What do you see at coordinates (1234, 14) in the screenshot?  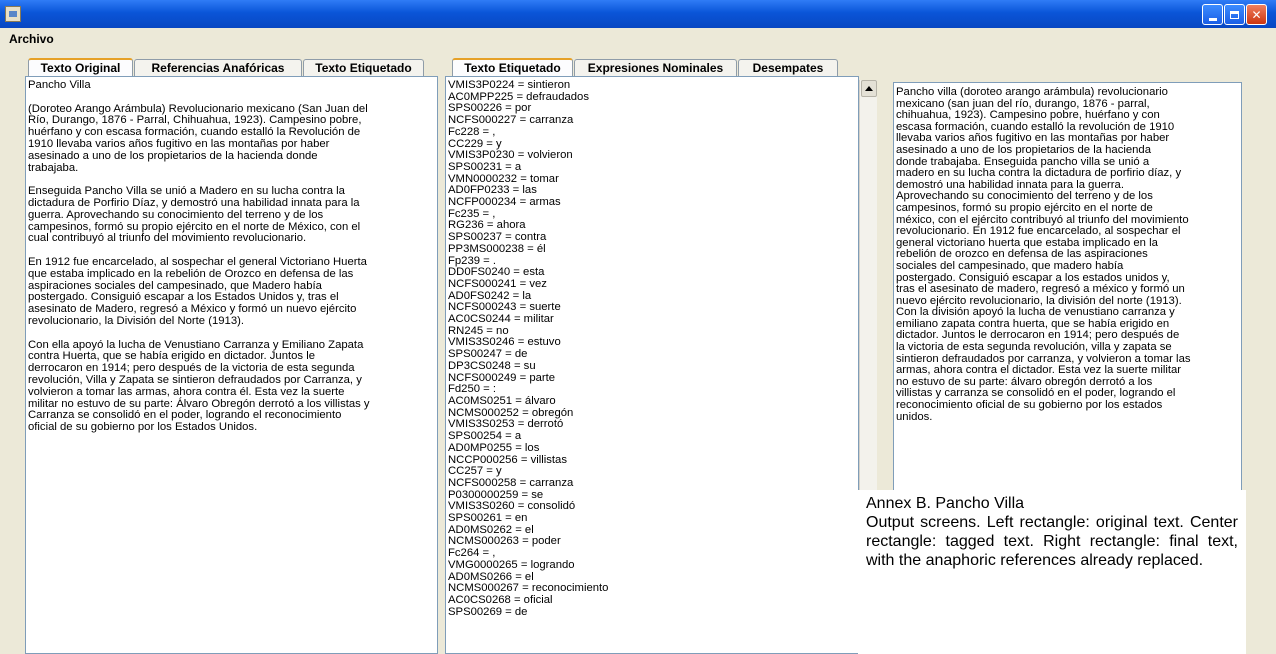 I see `maximize-button` at bounding box center [1234, 14].